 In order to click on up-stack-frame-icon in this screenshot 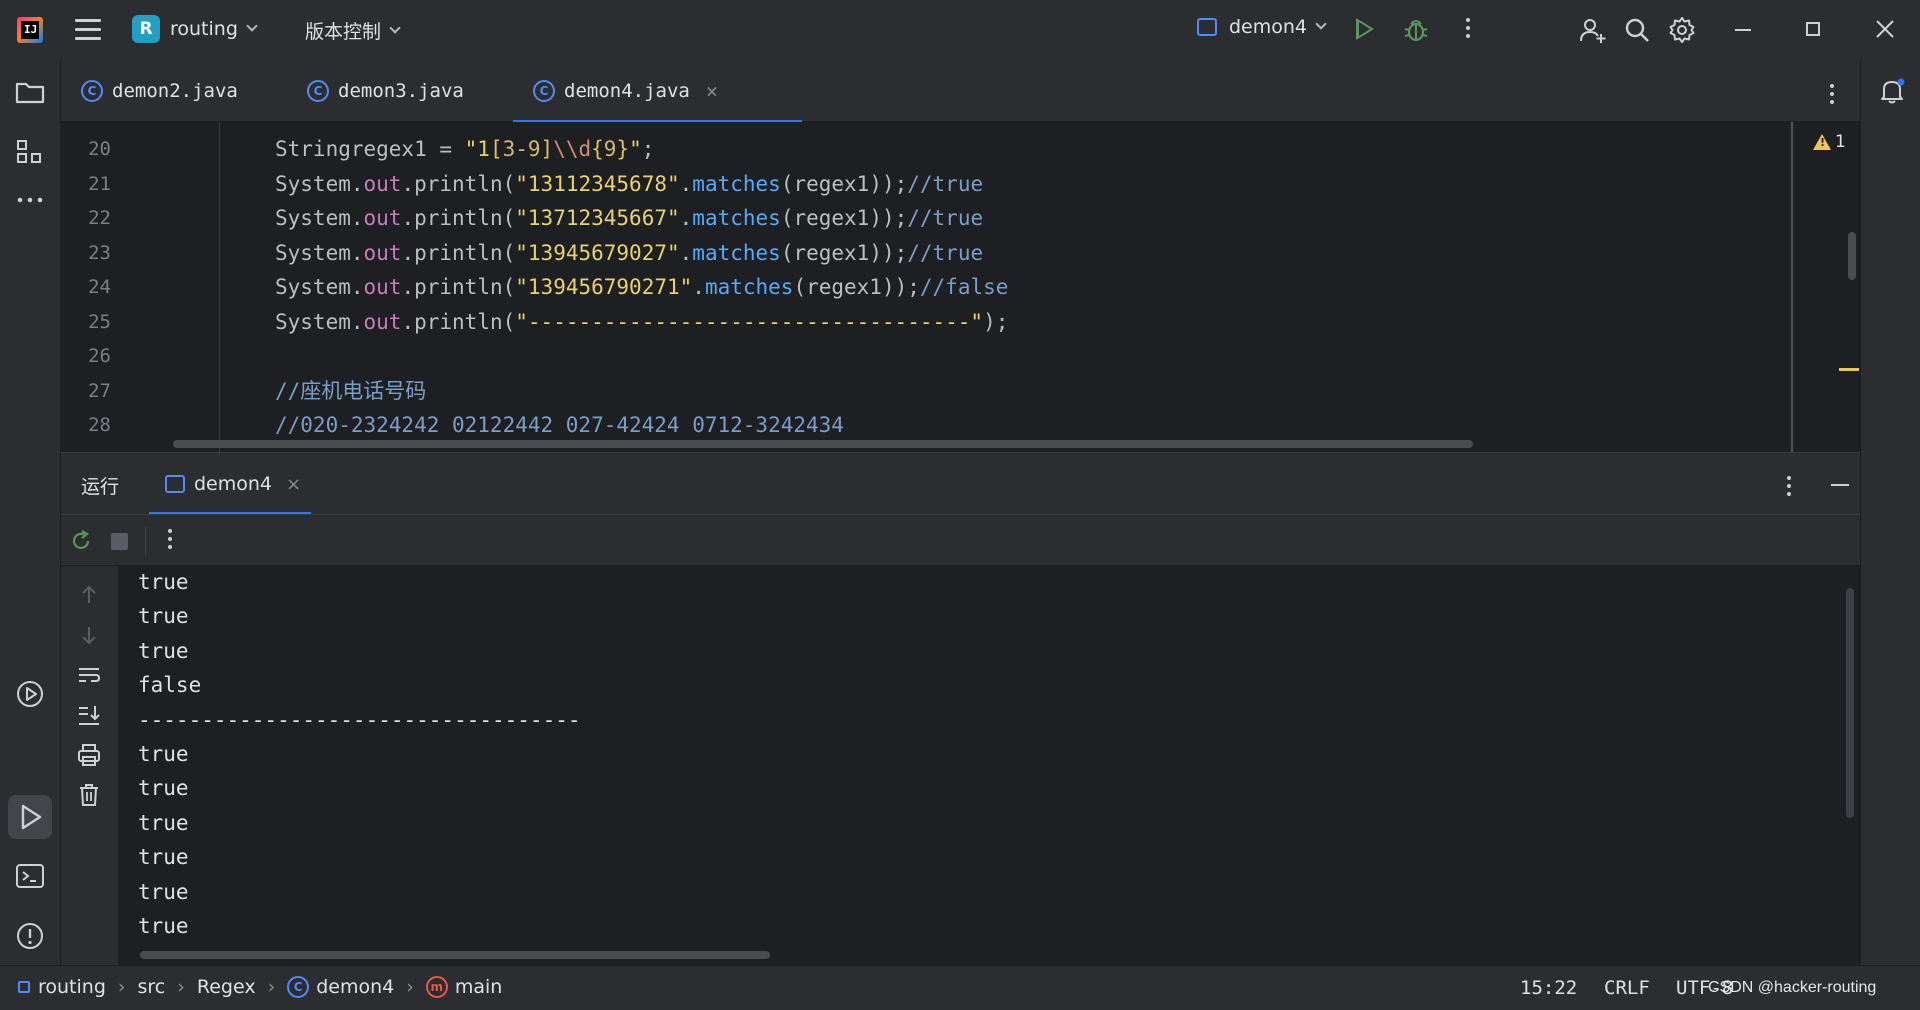, I will do `click(89, 595)`.